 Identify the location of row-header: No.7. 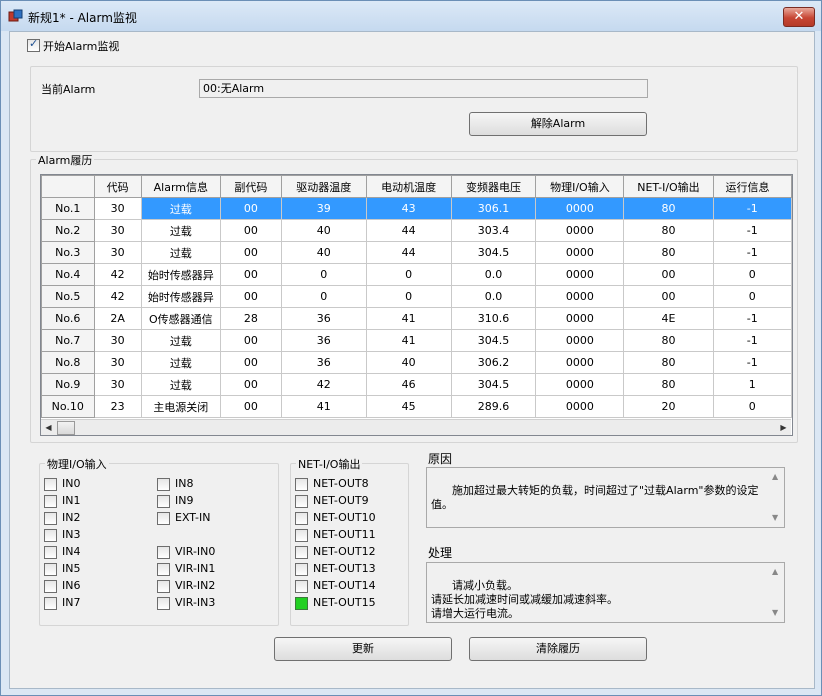
(68, 340).